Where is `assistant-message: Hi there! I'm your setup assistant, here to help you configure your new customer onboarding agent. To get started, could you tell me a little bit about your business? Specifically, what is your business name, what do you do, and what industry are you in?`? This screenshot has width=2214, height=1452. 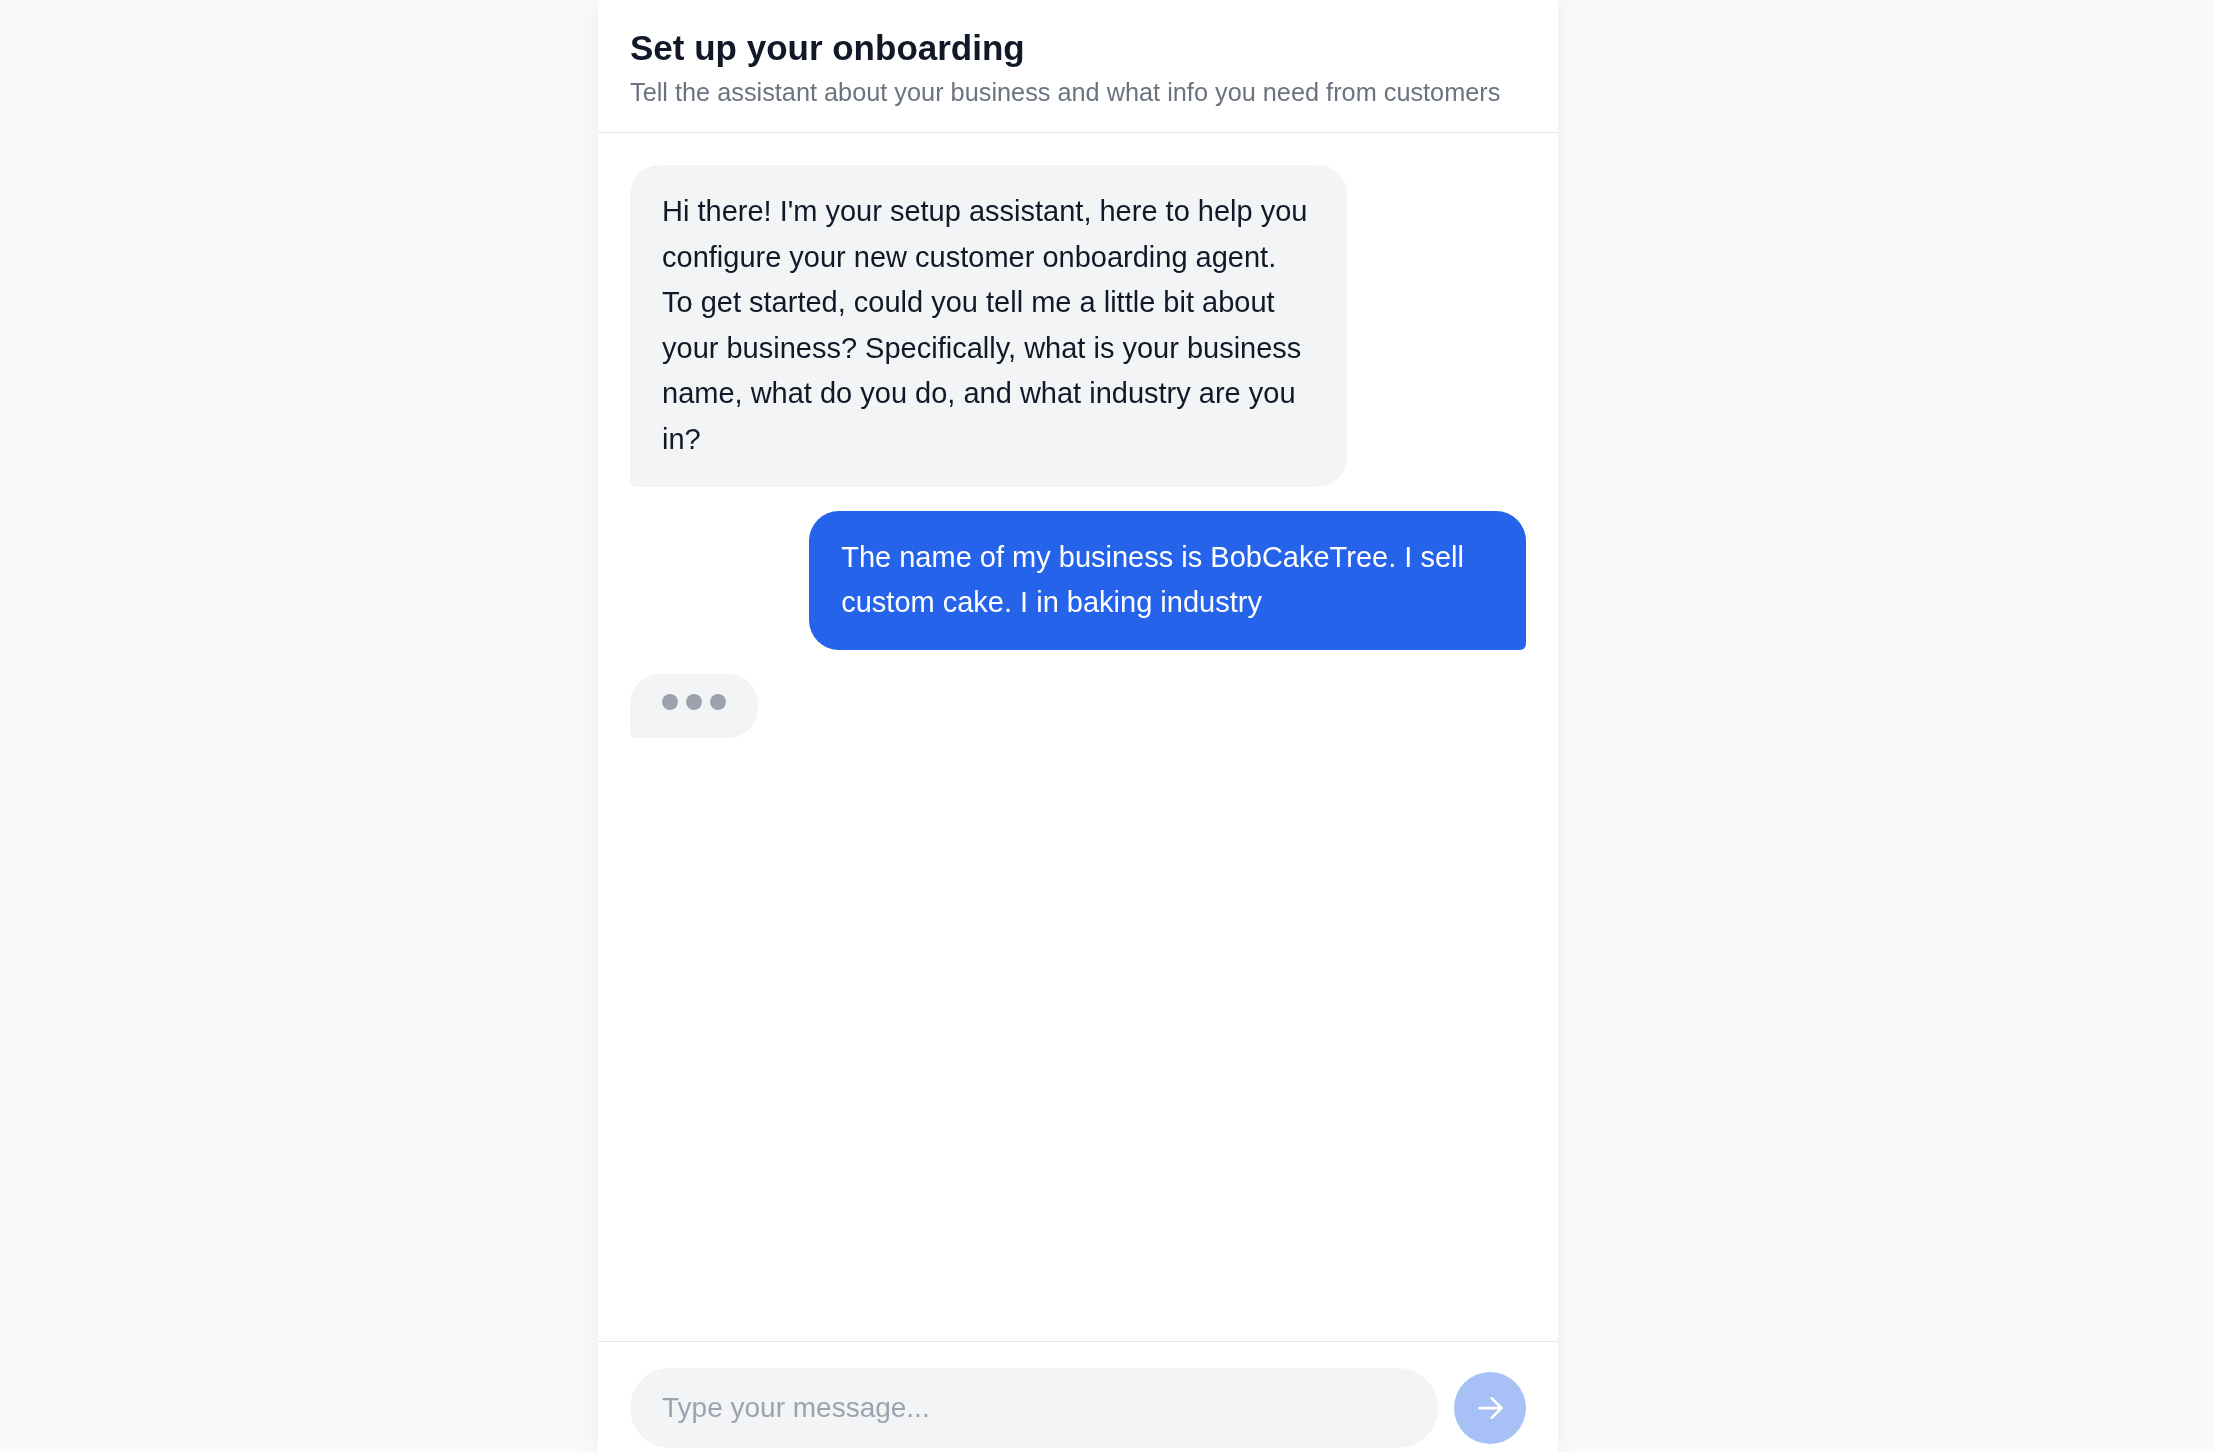 assistant-message: Hi there! I'm your setup assistant, here to help you configure your new customer onboarding agent. To get started, could you tell me a little bit about your business? Specifically, what is your business name, what do you do, and what industry are you in? is located at coordinates (988, 326).